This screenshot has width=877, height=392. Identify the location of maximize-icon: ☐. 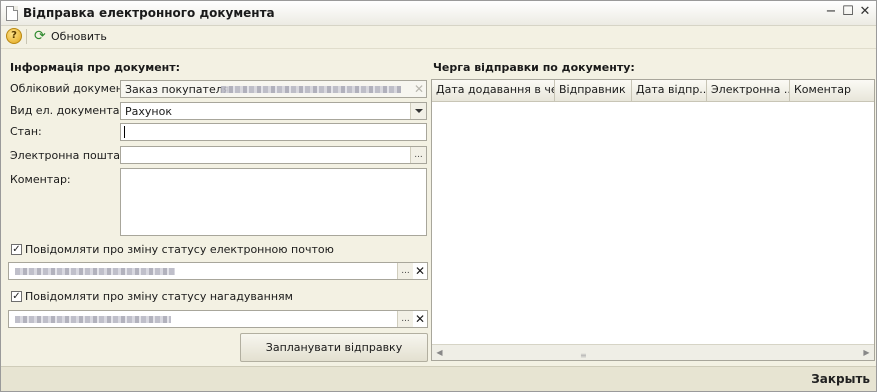
(848, 12).